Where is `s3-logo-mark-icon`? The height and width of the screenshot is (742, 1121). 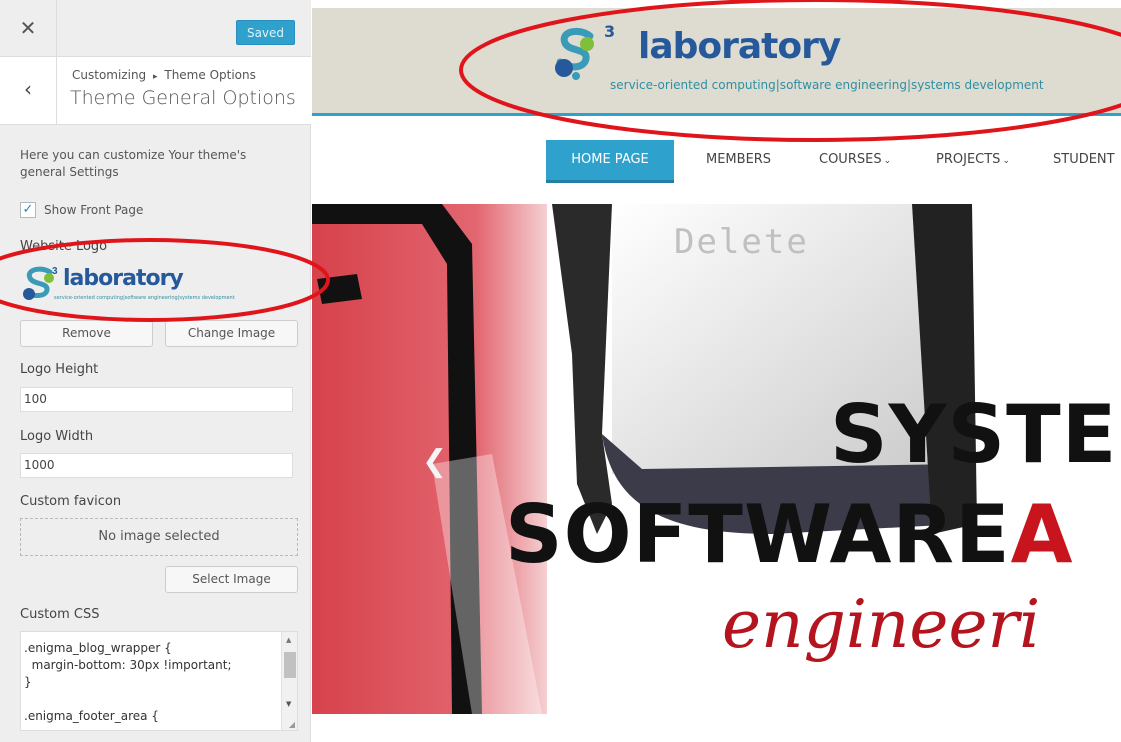 s3-logo-mark-icon is located at coordinates (574, 53).